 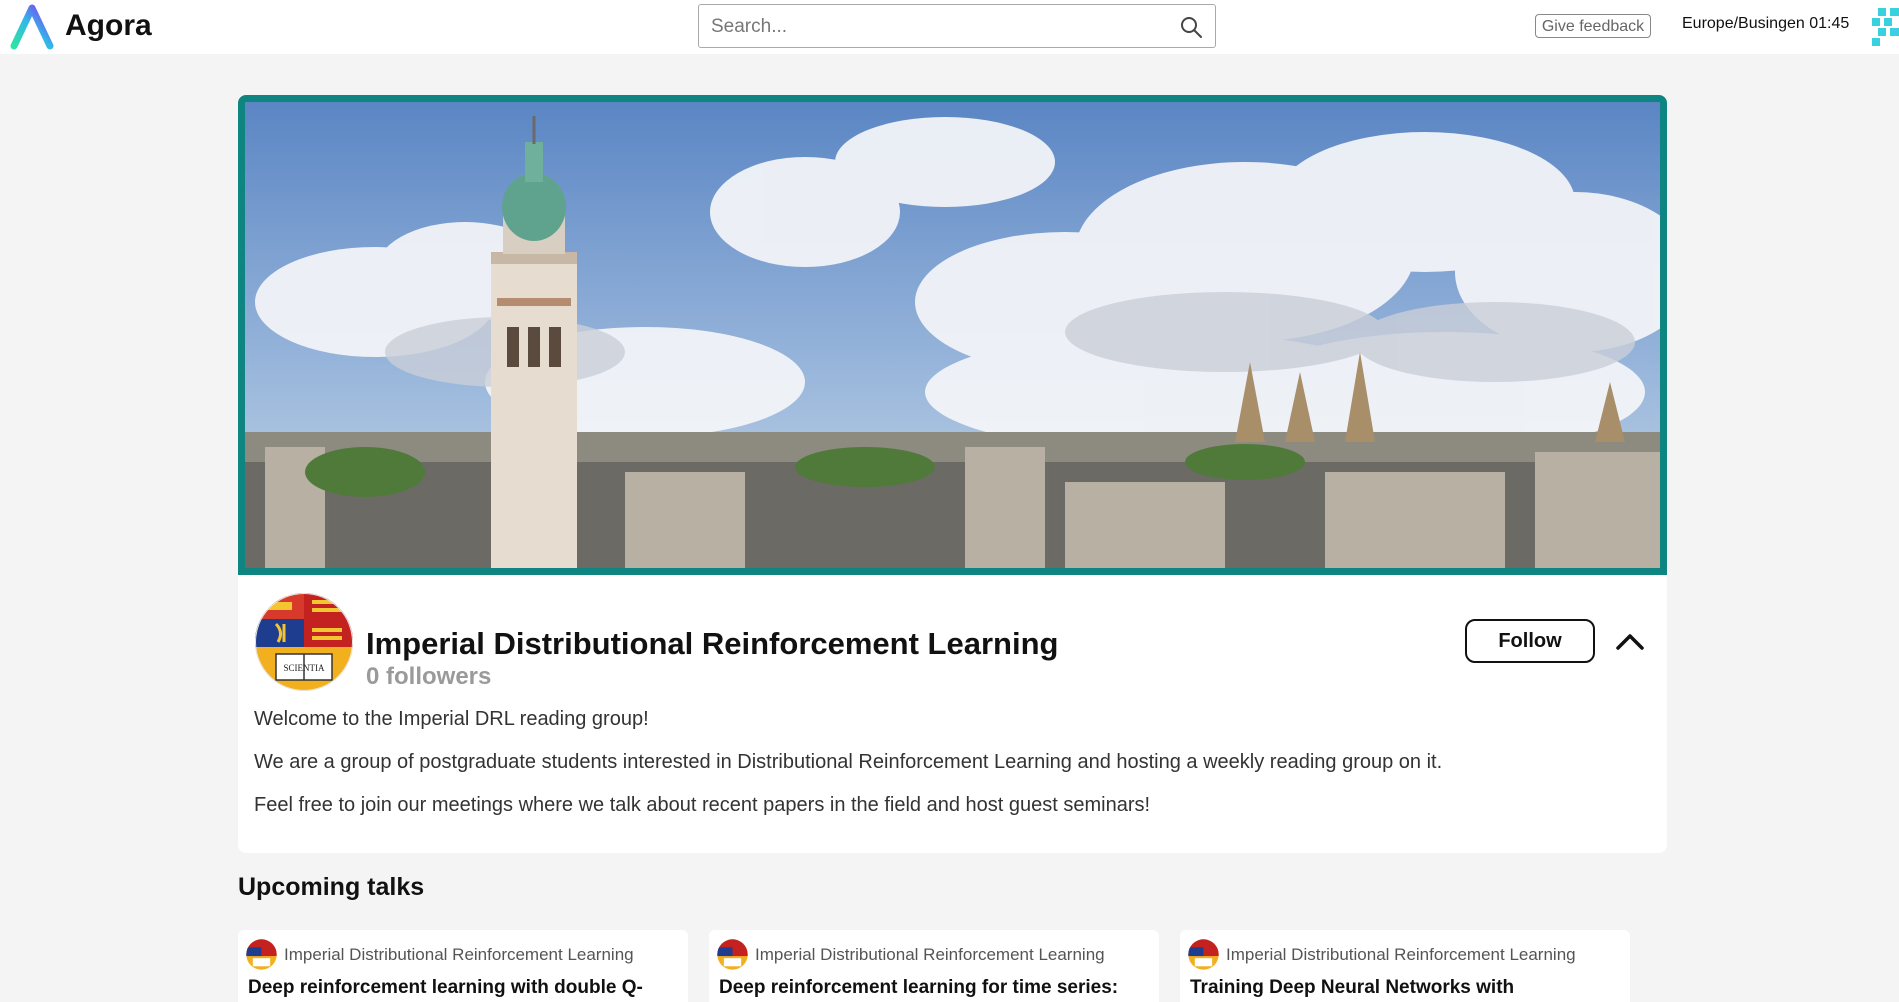 I want to click on search-icon, so click(x=1191, y=27).